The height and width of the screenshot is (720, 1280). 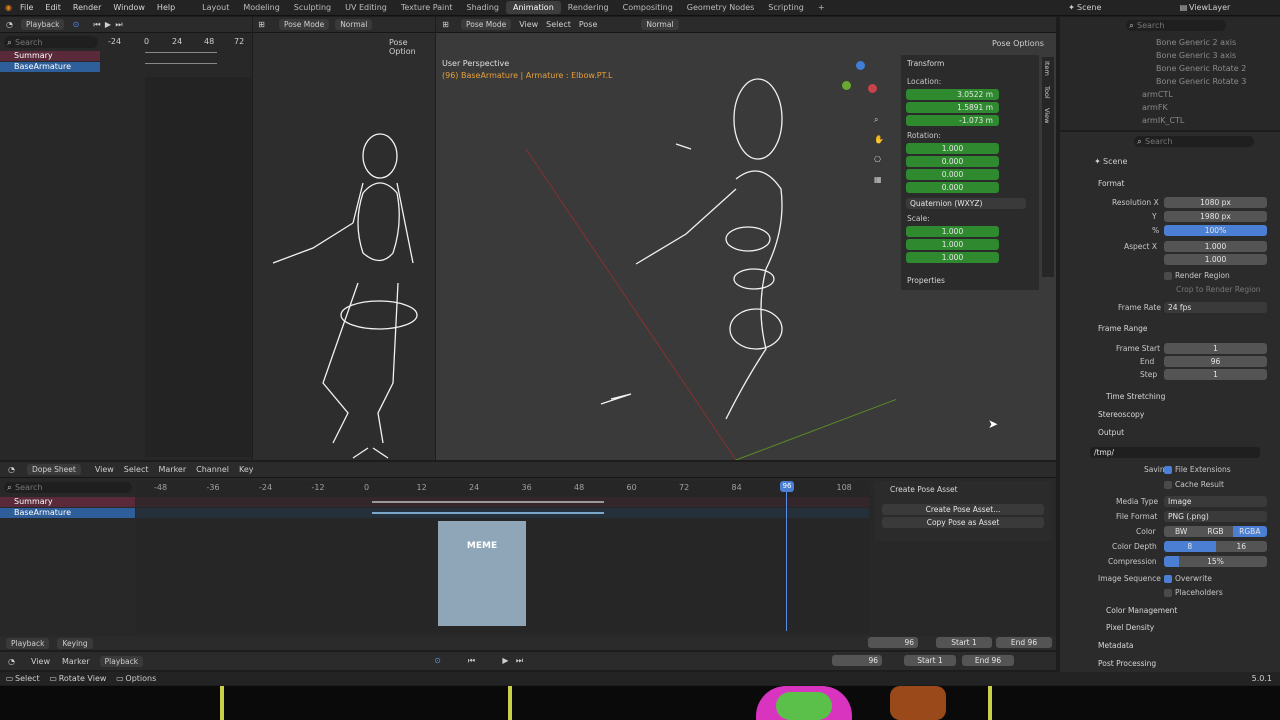 I want to click on tab-view: View, so click(x=1047, y=115).